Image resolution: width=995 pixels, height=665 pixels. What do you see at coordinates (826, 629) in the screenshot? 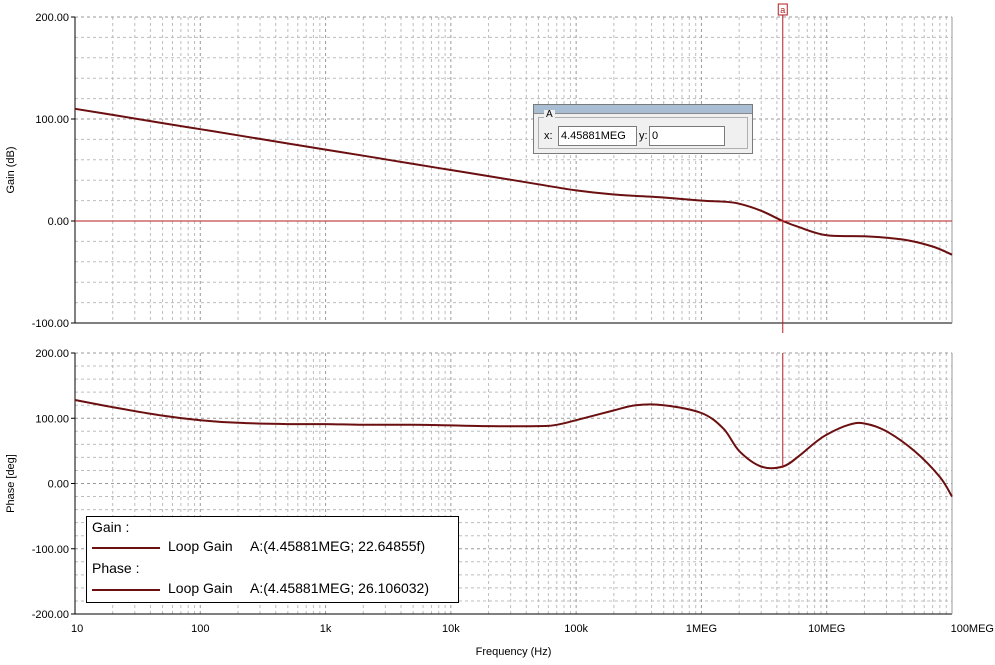
I see `x-tick-label: 10MEG` at bounding box center [826, 629].